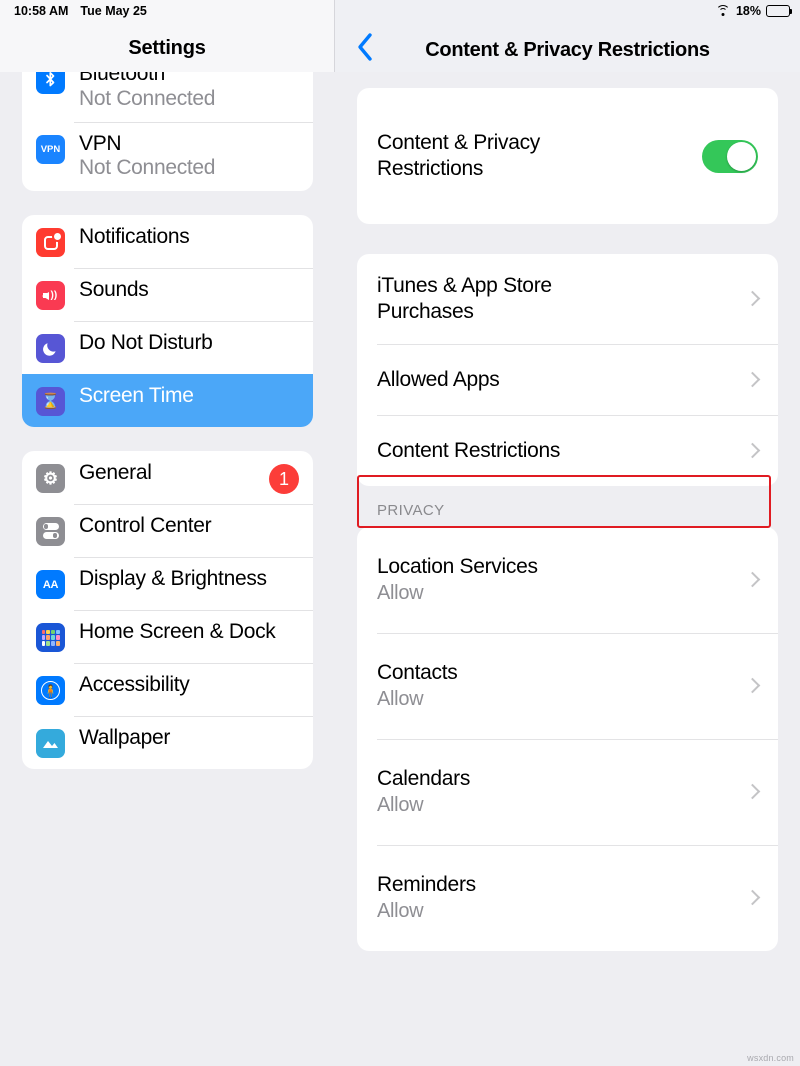  Describe the element at coordinates (365, 47) in the screenshot. I see `back-chevron-icon` at that location.